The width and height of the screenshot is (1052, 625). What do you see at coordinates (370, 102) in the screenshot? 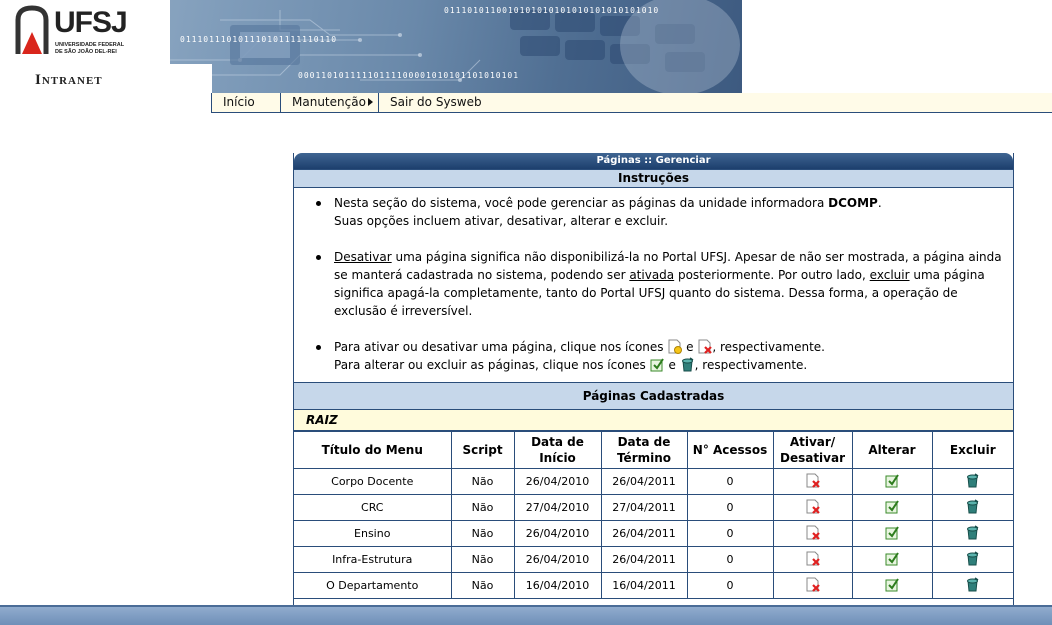
I see `submenu-arrow-icon` at bounding box center [370, 102].